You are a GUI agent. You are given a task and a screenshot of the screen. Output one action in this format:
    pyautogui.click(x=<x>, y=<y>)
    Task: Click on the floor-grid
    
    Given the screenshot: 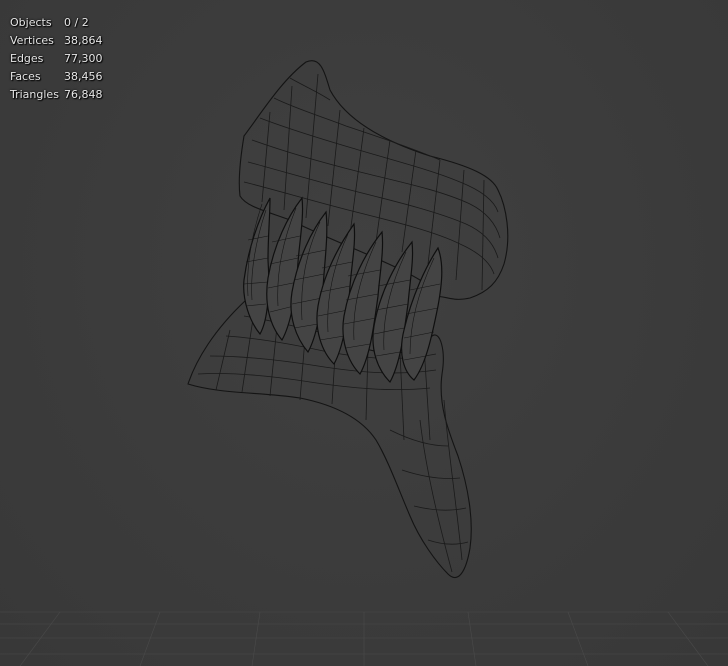 What is the action you would take?
    pyautogui.click(x=364, y=638)
    